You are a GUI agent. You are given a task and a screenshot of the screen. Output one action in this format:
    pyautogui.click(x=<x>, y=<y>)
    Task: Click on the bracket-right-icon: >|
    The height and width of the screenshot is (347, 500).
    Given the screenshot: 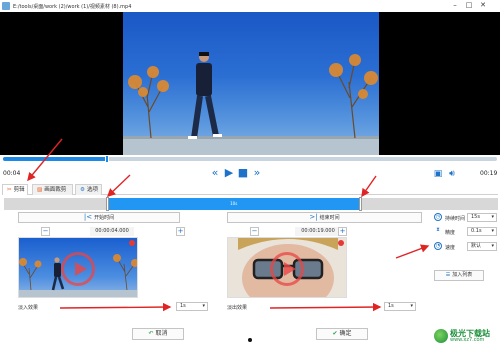 What is the action you would take?
    pyautogui.click(x=313, y=217)
    